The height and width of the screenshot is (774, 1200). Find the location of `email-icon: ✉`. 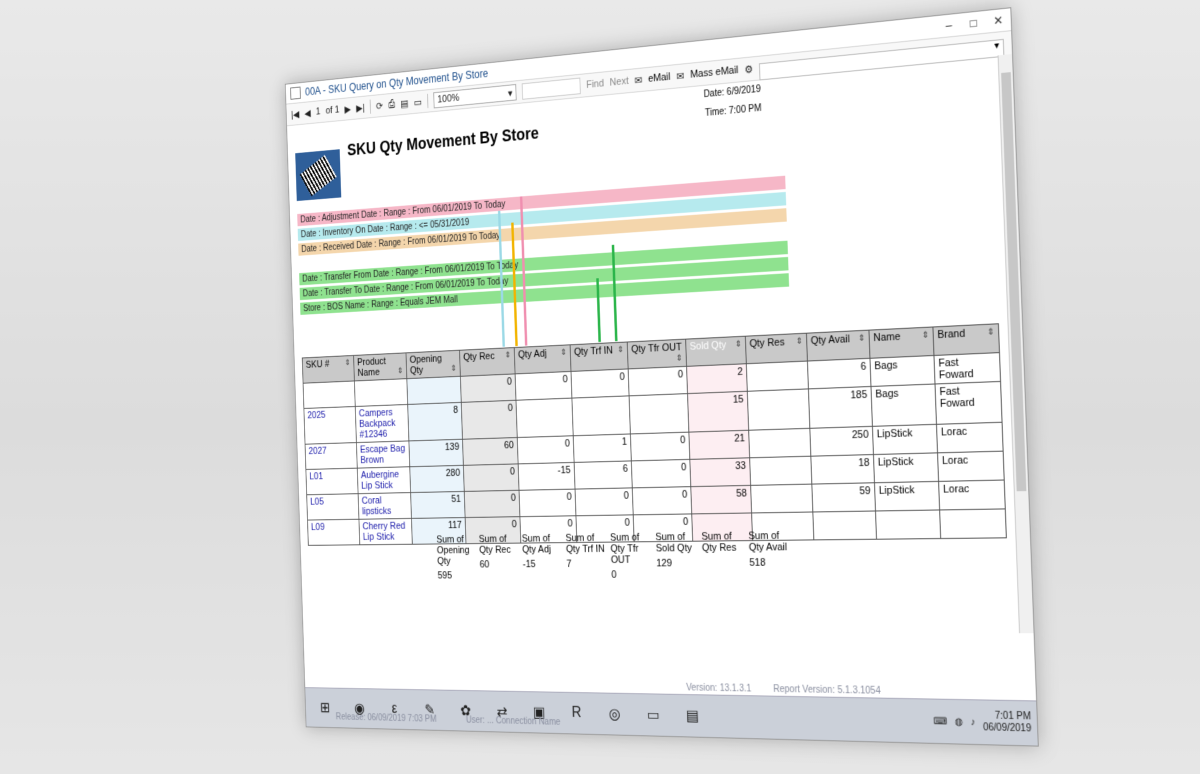

email-icon: ✉ is located at coordinates (638, 80).